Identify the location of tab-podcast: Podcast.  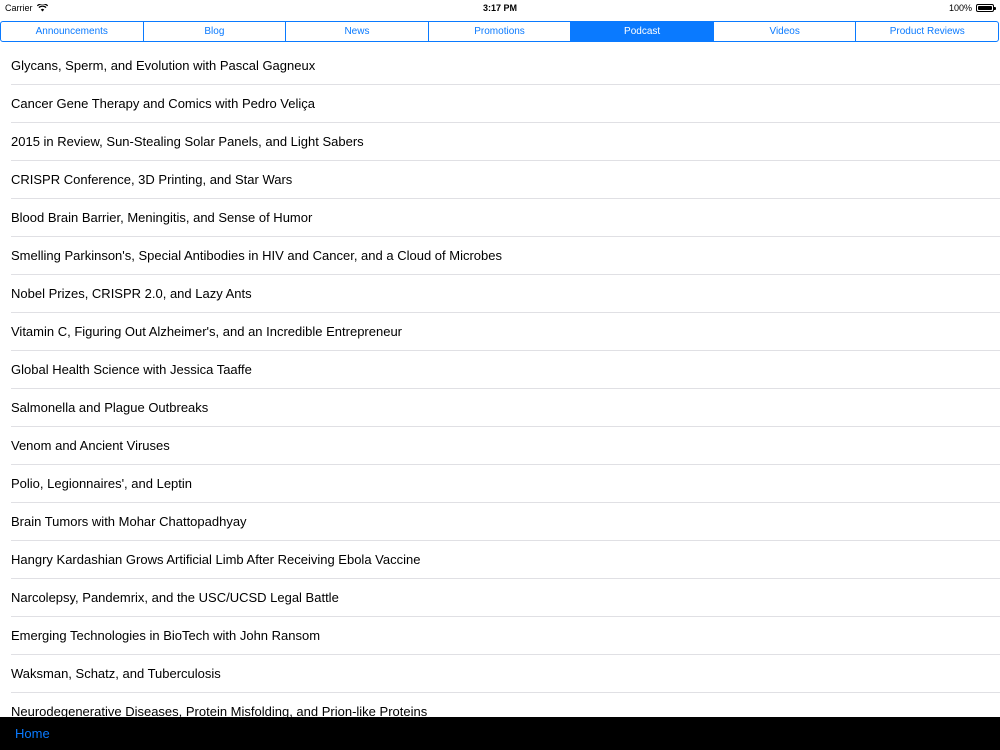
(642, 31).